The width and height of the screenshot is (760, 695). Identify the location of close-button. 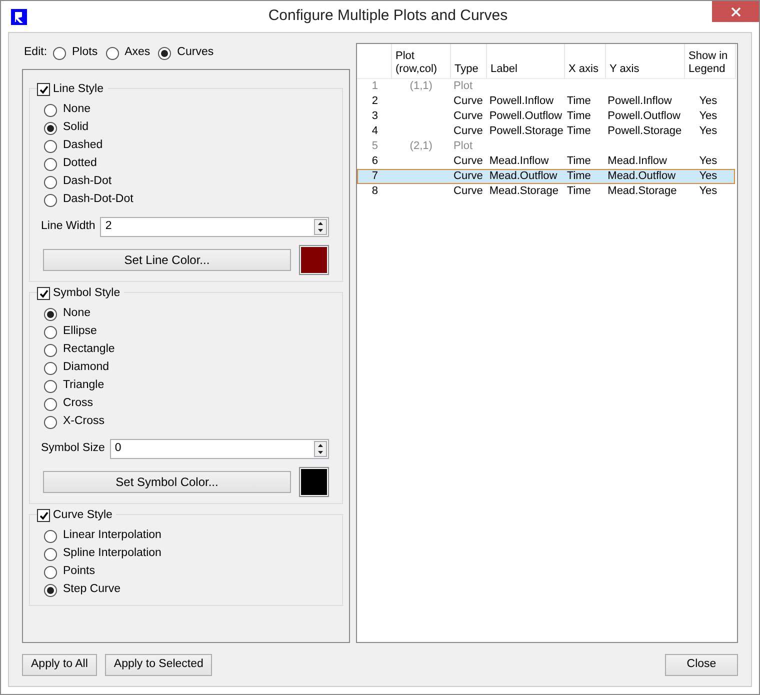
(735, 11).